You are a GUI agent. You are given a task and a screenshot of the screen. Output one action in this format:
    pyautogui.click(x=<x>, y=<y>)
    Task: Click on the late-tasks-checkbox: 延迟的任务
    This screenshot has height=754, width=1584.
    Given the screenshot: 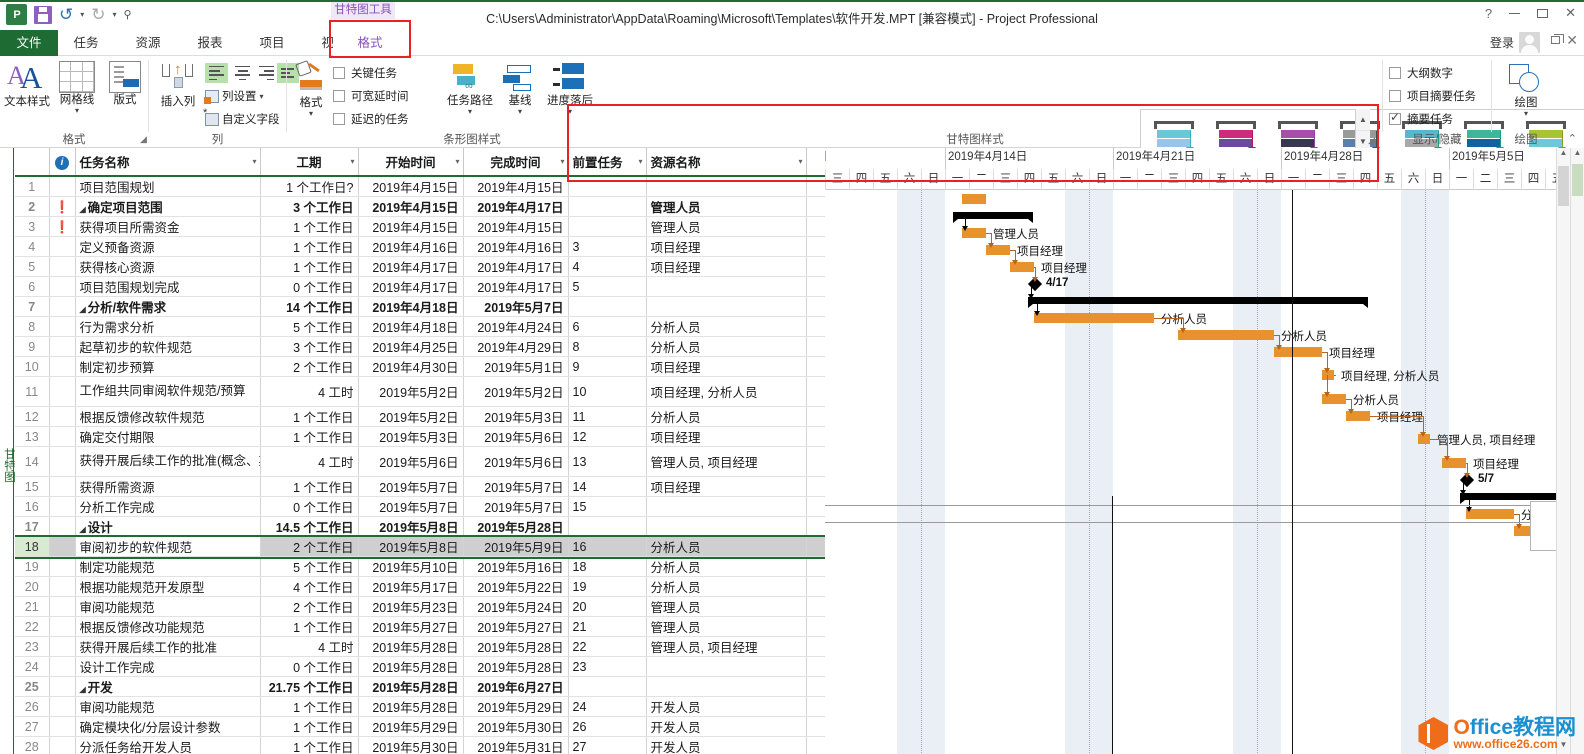 What is the action you would take?
    pyautogui.click(x=371, y=119)
    